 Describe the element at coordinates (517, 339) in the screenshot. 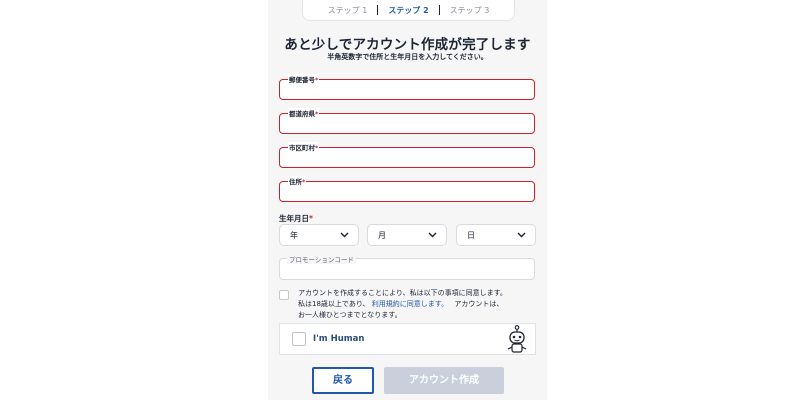

I see `robot-icon` at that location.